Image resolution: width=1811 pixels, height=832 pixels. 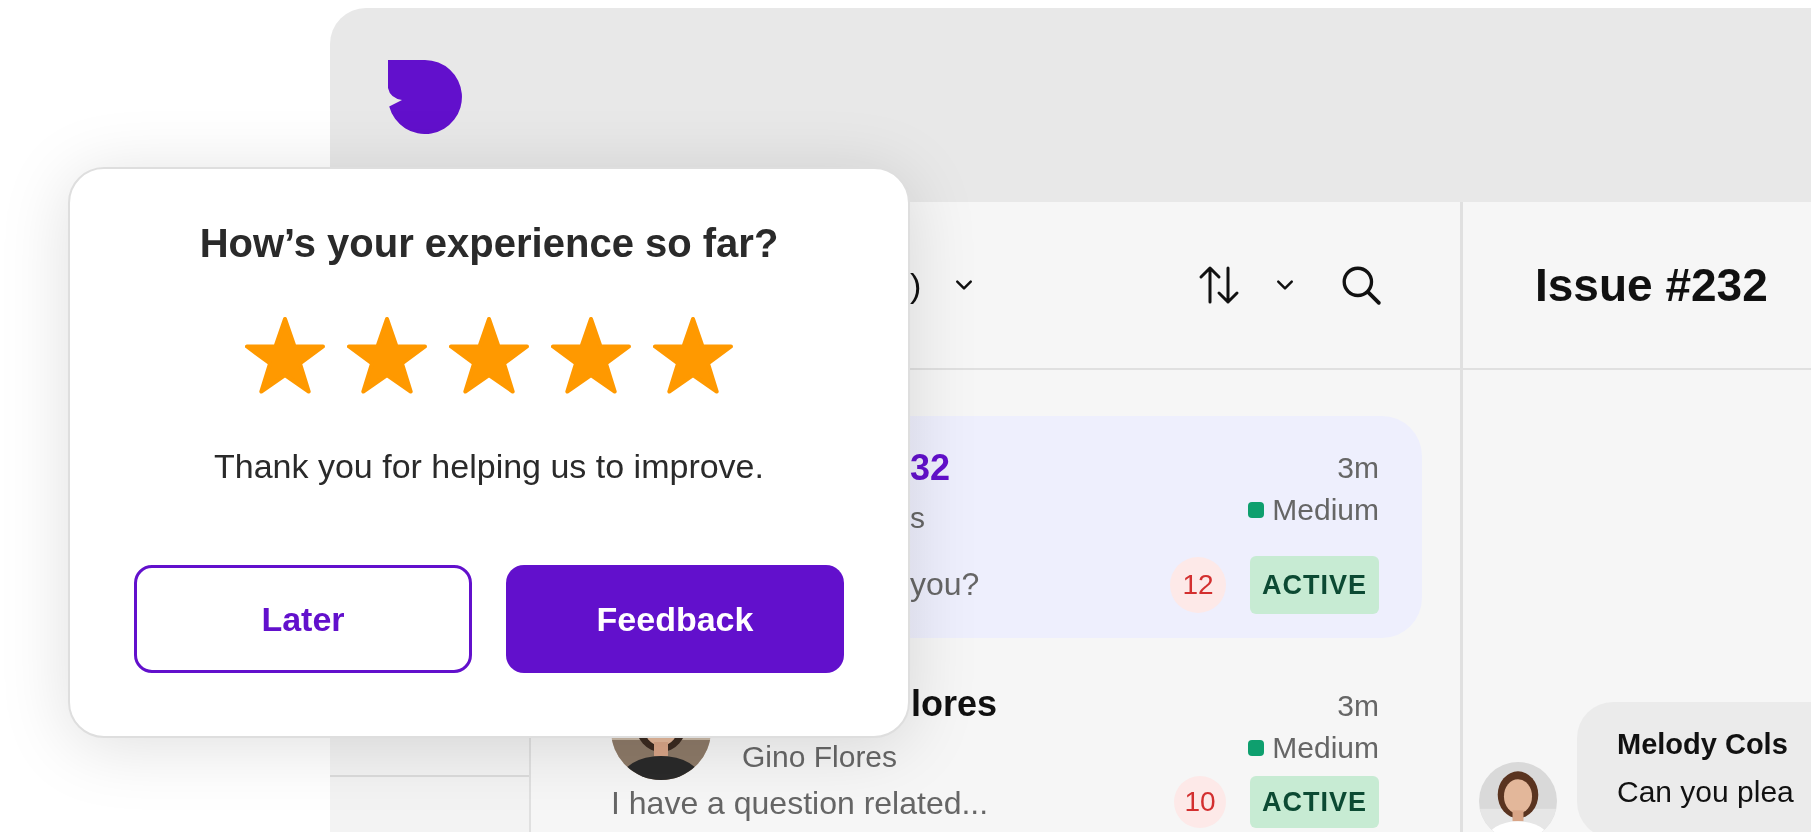 I want to click on ticket-title: 32, so click(x=930, y=468).